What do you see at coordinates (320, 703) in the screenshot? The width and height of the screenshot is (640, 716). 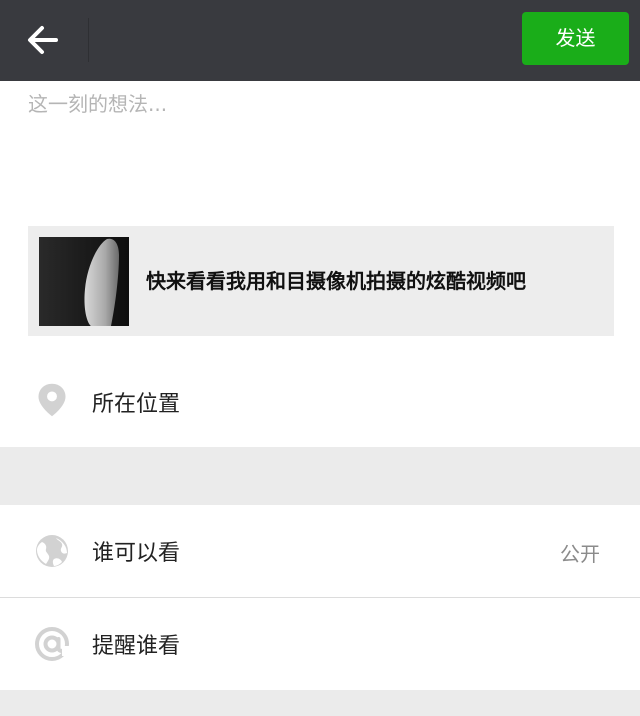 I see `bottom-separator` at bounding box center [320, 703].